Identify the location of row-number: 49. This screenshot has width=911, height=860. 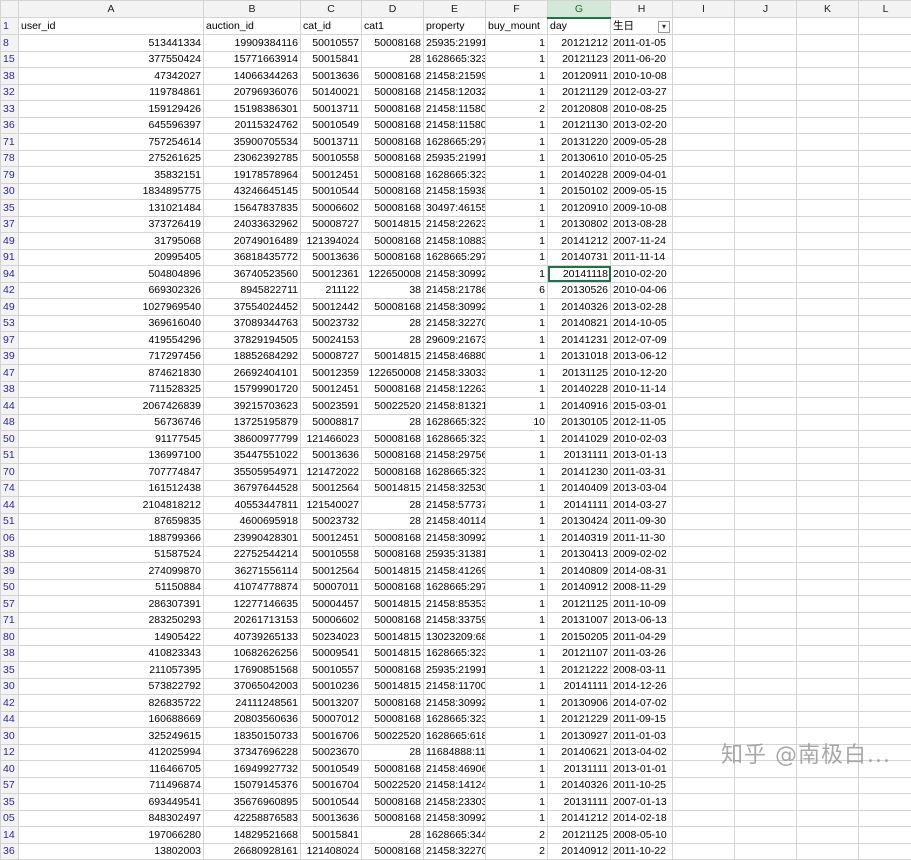
(10, 241).